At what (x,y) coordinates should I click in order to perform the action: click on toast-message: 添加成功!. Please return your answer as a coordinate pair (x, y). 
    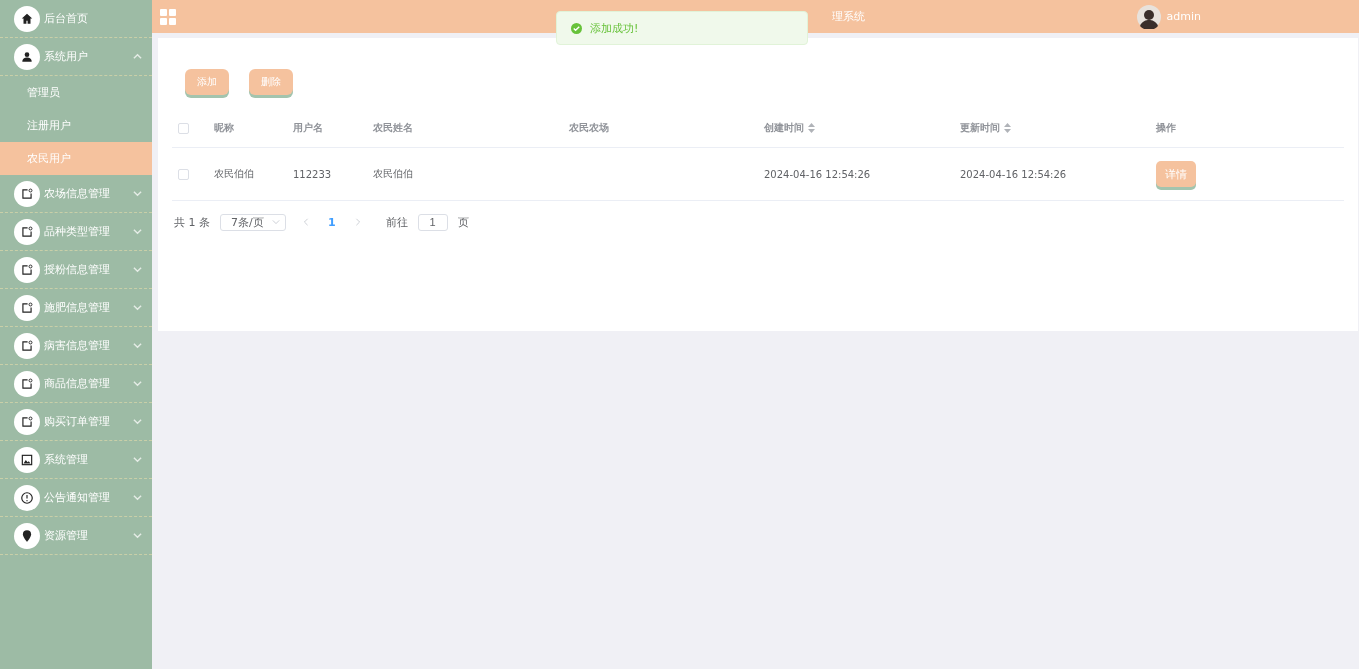
    Looking at the image, I should click on (614, 28).